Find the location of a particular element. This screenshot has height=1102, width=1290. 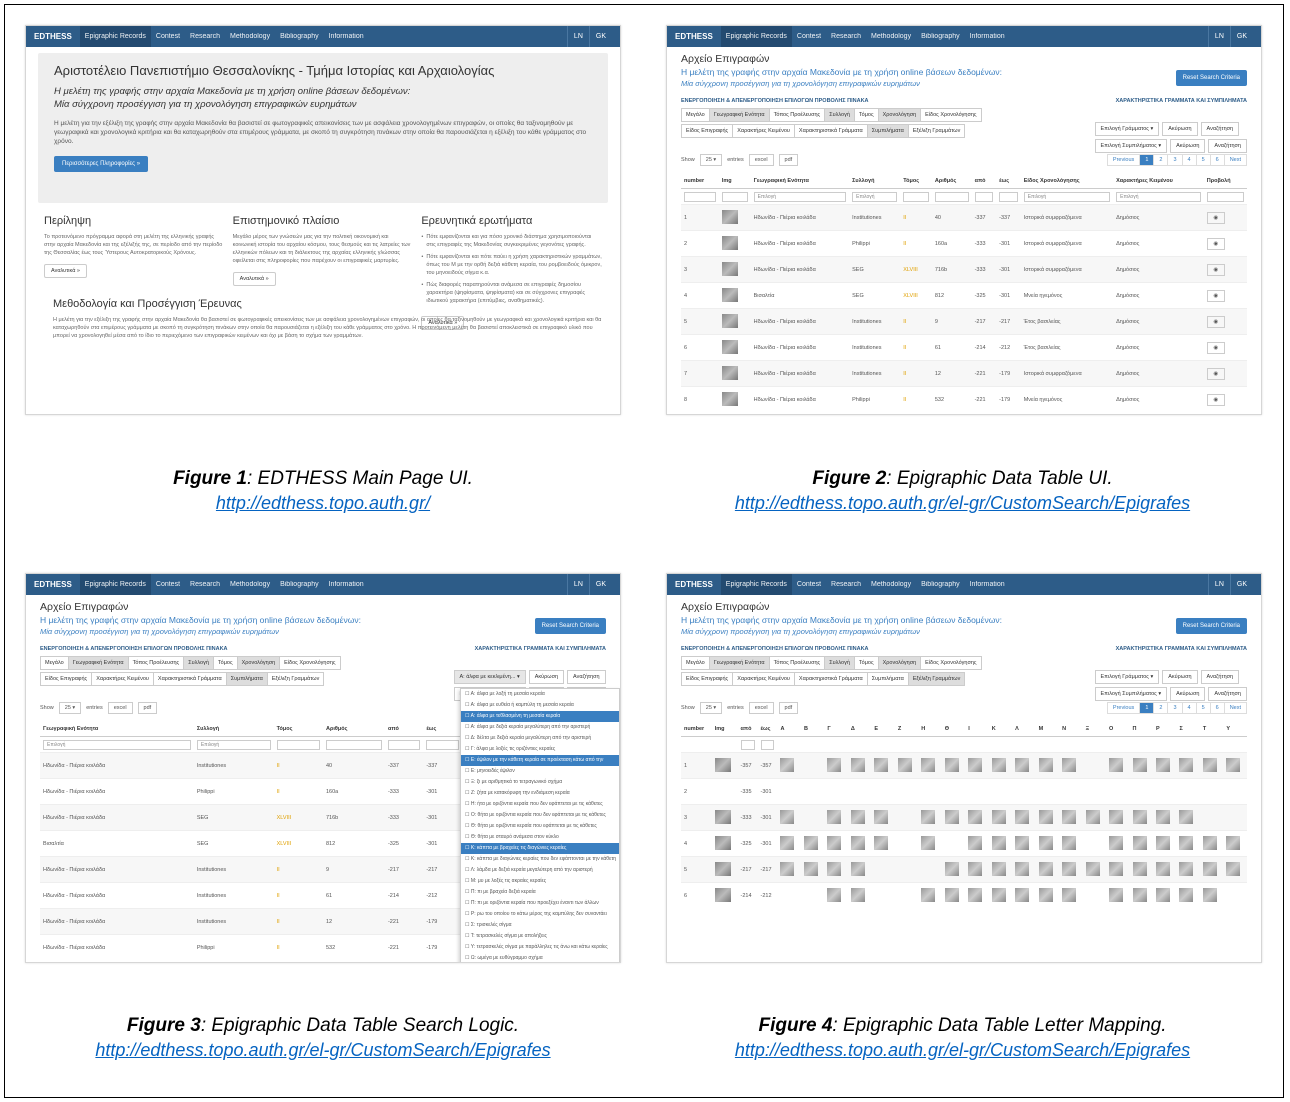

column-header: Ι is located at coordinates (977, 729).